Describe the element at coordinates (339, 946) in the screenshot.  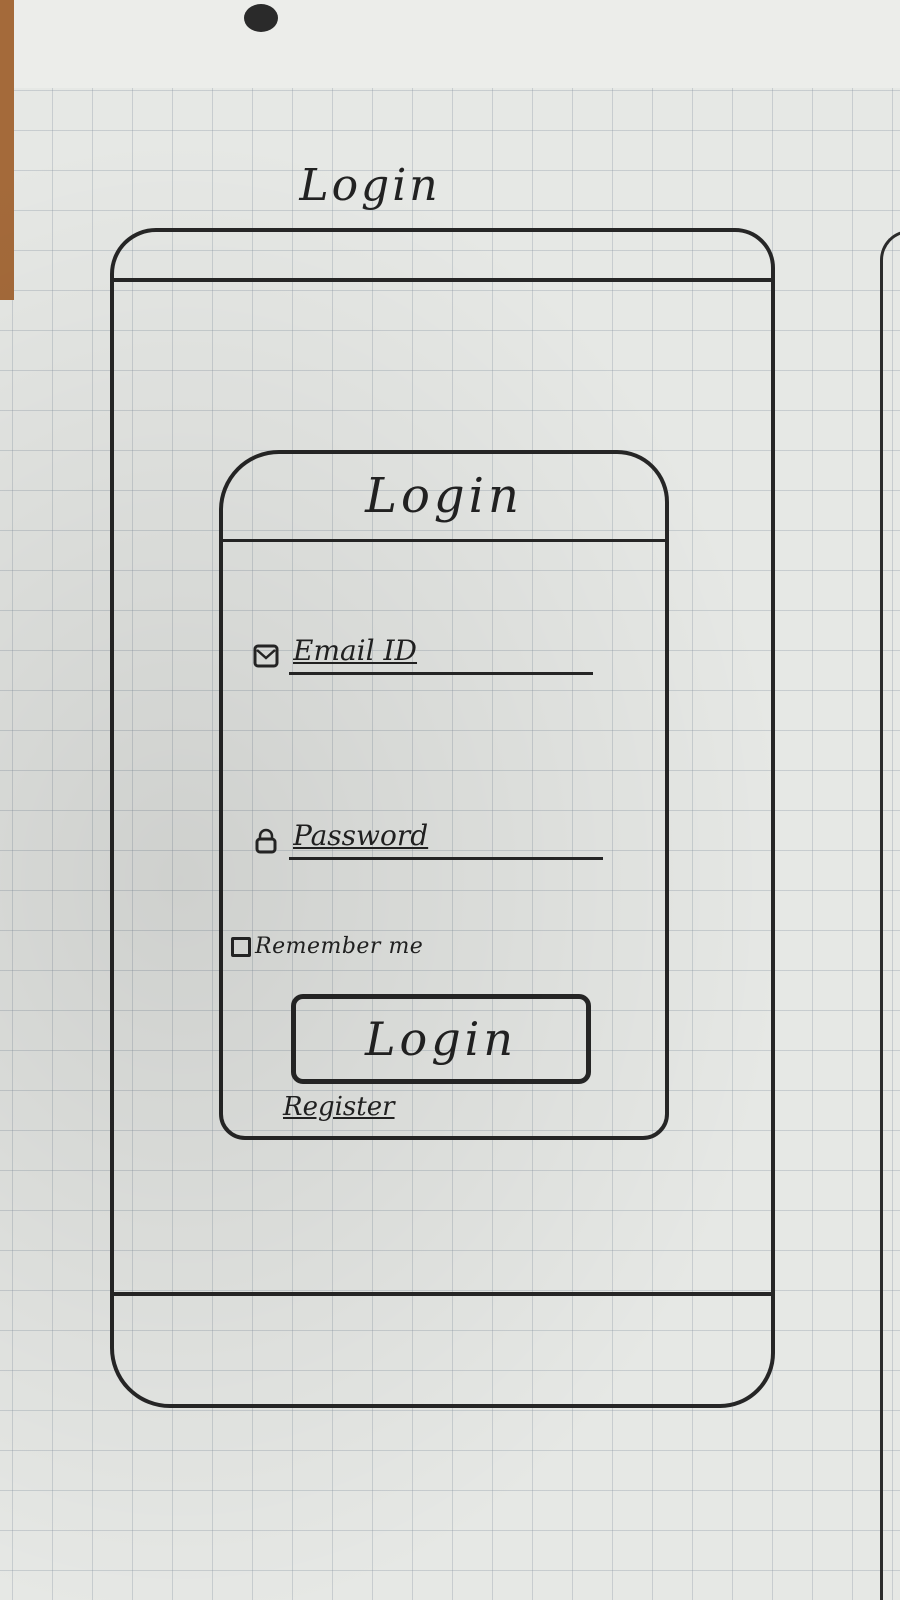
I see `remember-me-label: Remember me` at that location.